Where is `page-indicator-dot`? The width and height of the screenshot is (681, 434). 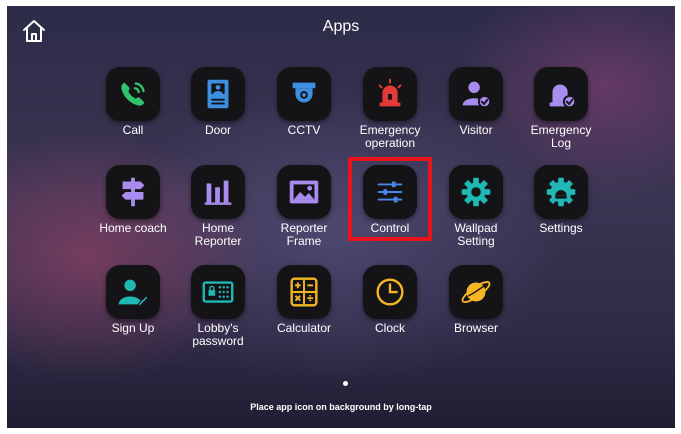
page-indicator-dot is located at coordinates (345, 383).